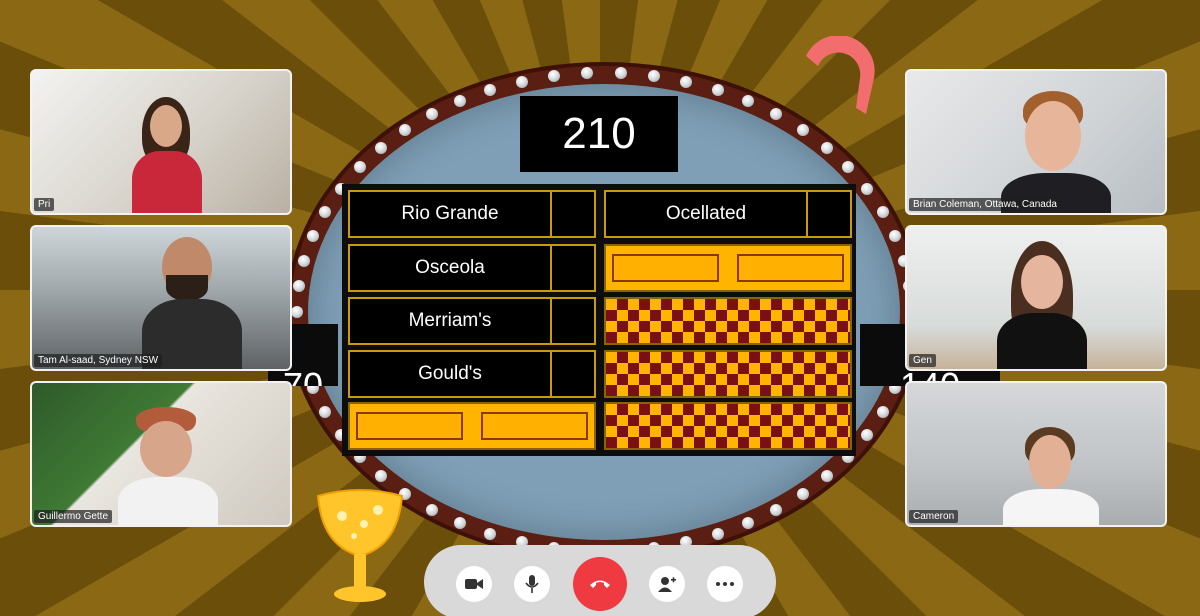 The image size is (1200, 616). I want to click on participant-tile-pri: Pri, so click(161, 142).